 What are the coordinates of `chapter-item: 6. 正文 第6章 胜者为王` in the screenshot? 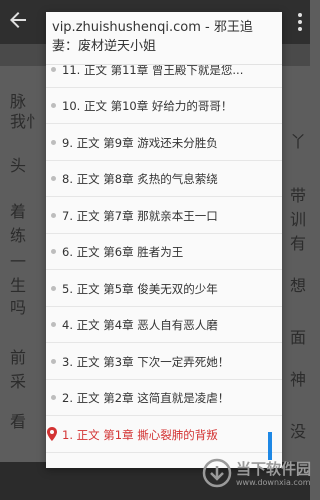 It's located at (164, 252).